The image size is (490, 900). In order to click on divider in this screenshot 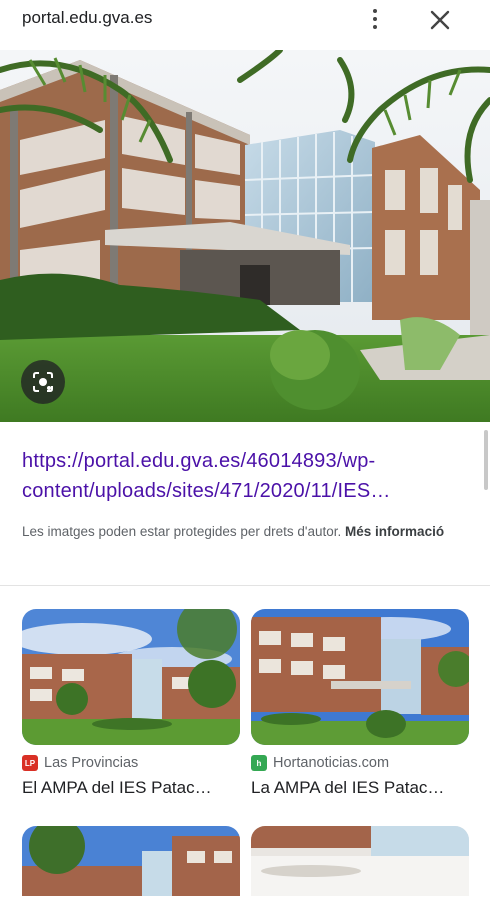, I will do `click(245, 585)`.